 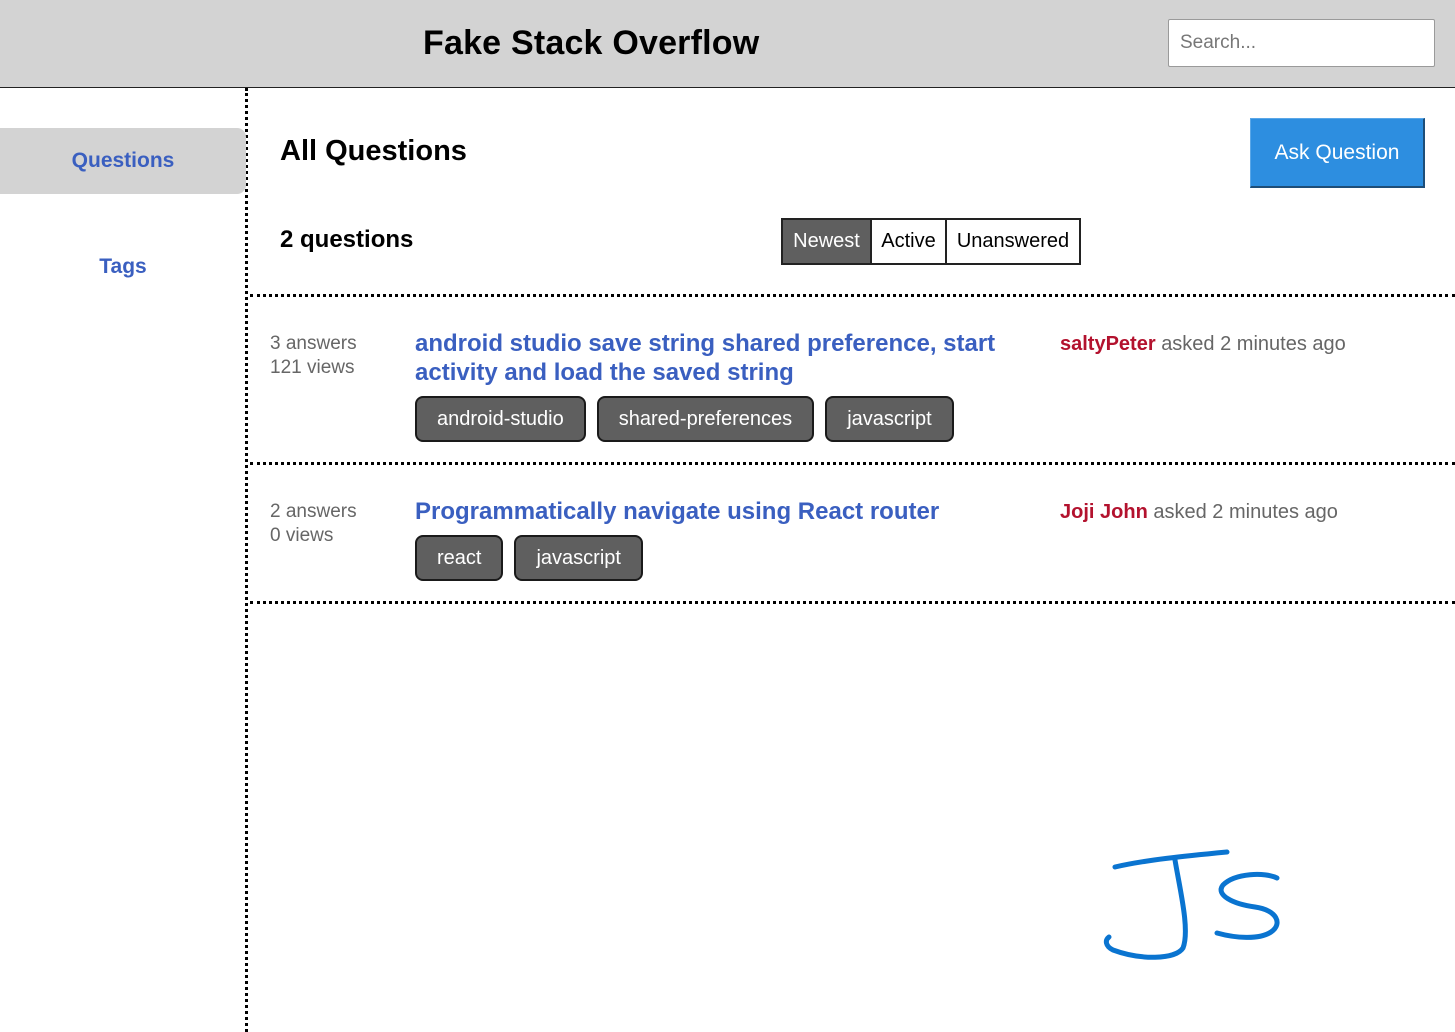 What do you see at coordinates (1191, 904) in the screenshot?
I see `handwritten-js-annotation` at bounding box center [1191, 904].